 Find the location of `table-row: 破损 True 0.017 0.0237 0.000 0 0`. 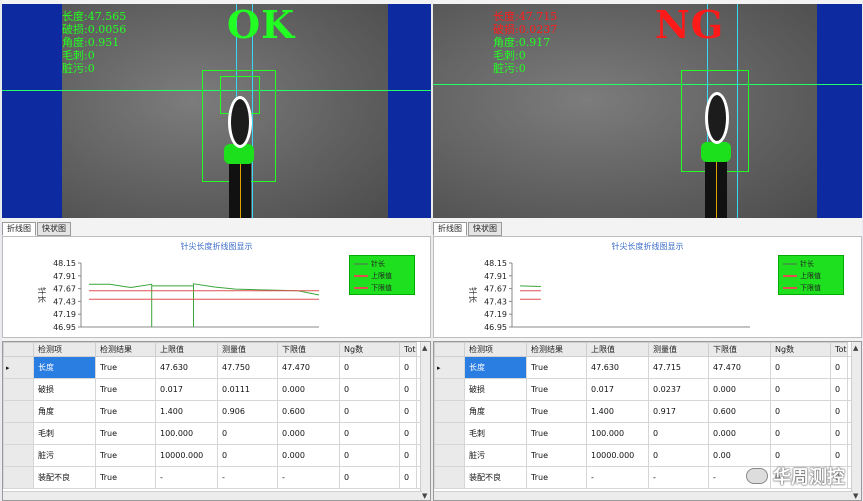

table-row: 破损 True 0.017 0.0237 0.000 0 0 is located at coordinates (643, 389).